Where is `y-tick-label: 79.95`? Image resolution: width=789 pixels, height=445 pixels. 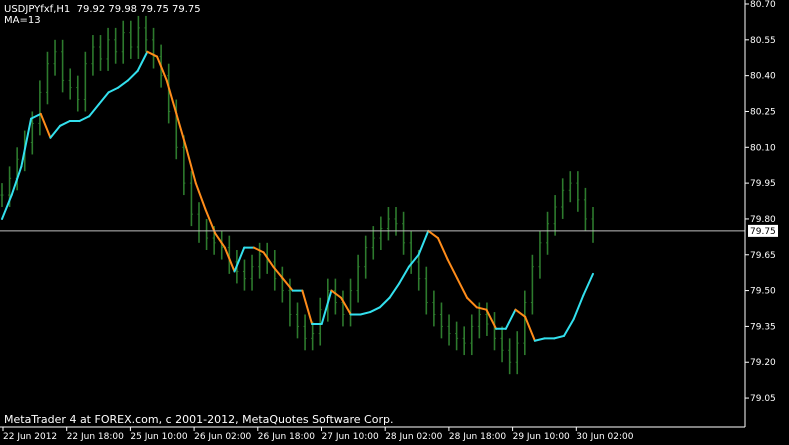
y-tick-label: 79.95 is located at coordinates (763, 184).